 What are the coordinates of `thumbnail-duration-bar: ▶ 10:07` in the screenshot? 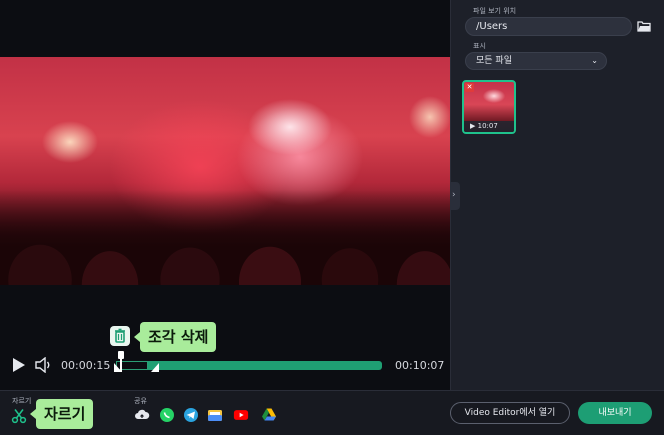 It's located at (489, 126).